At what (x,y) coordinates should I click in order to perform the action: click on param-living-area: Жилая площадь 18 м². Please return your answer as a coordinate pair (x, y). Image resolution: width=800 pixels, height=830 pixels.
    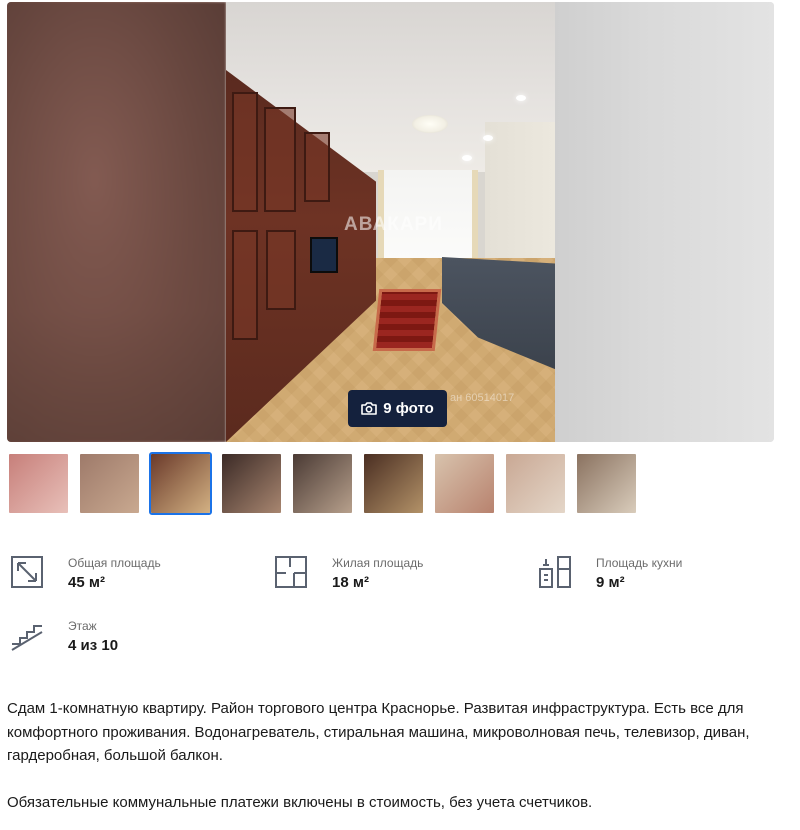
    Looking at the image, I should click on (348, 574).